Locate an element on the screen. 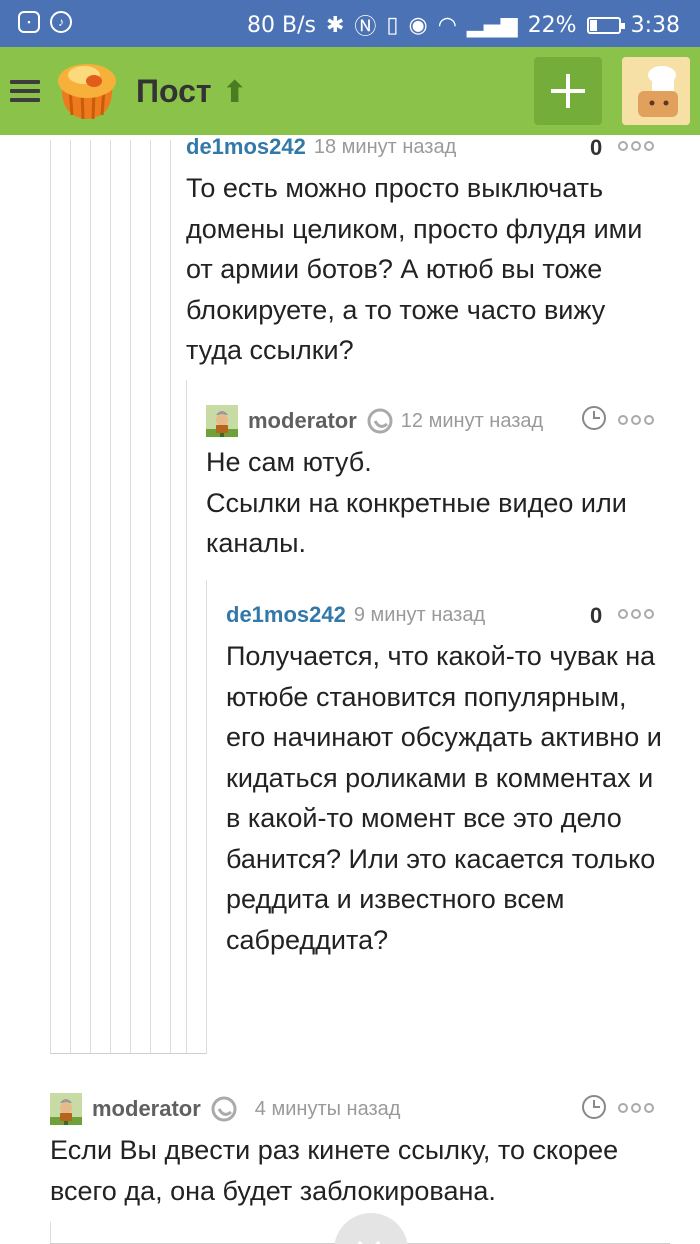 The image size is (700, 1244). arrow-up-icon: ⬆ is located at coordinates (234, 92).